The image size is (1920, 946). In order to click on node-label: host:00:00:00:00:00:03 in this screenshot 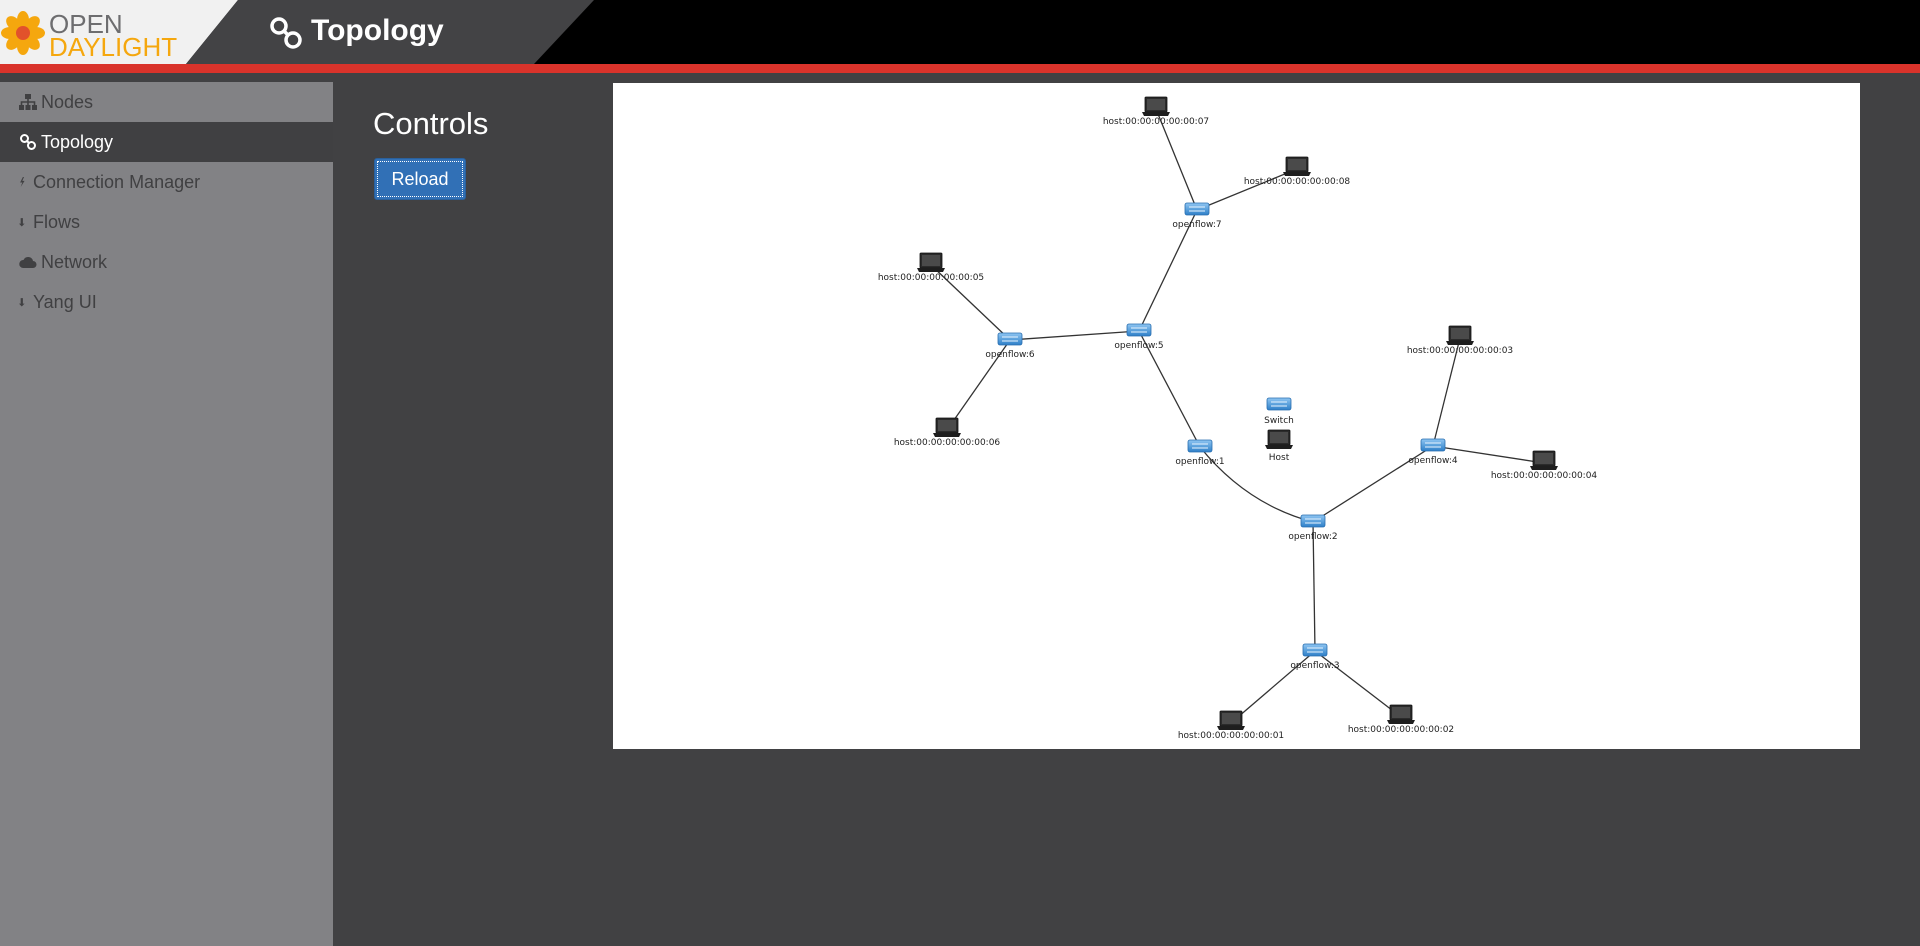, I will do `click(1460, 351)`.